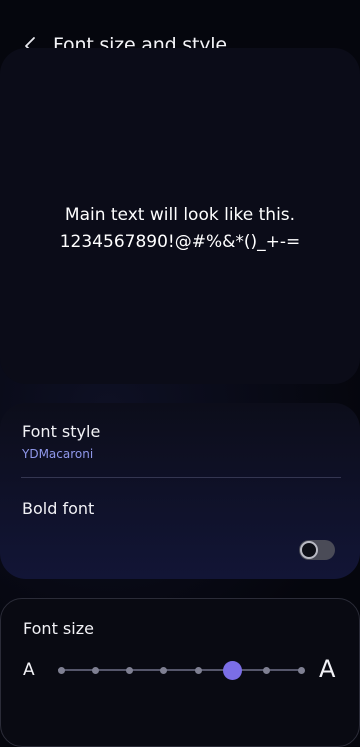  What do you see at coordinates (29, 670) in the screenshot?
I see `small-a-icon: A` at bounding box center [29, 670].